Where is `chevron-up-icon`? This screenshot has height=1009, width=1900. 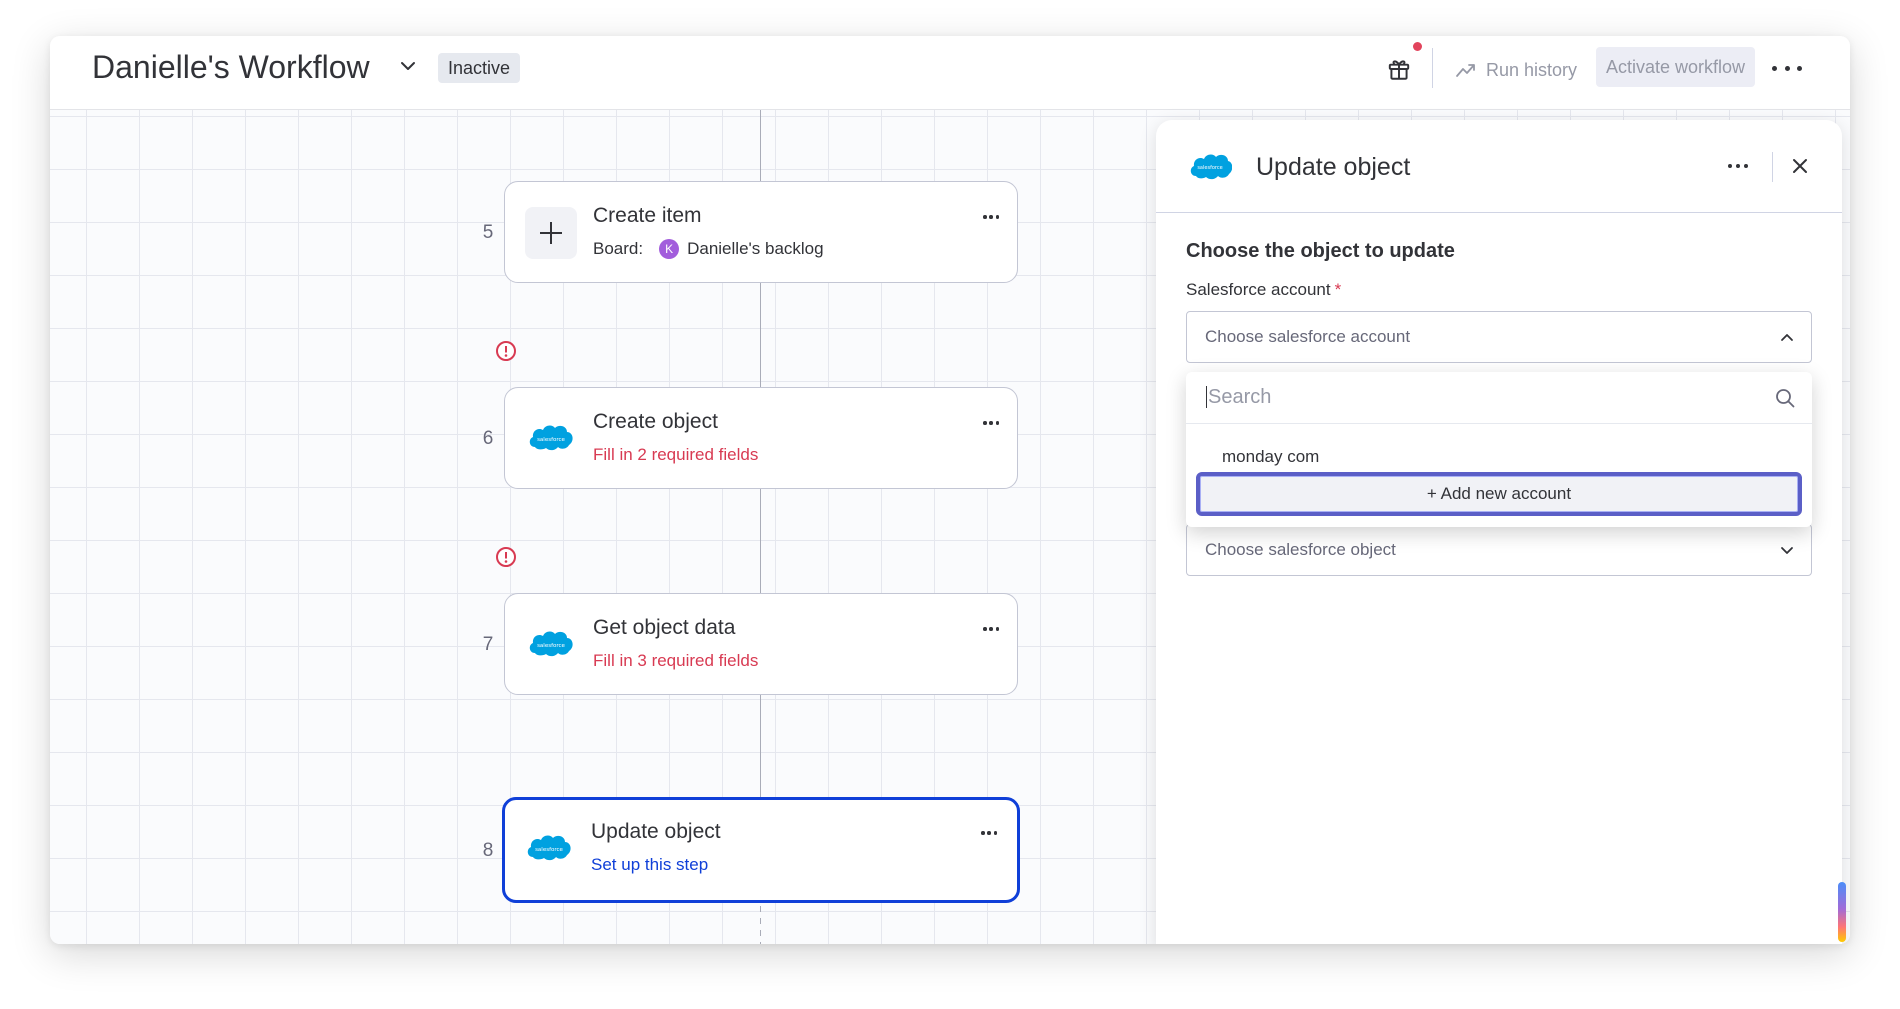 chevron-up-icon is located at coordinates (1787, 337).